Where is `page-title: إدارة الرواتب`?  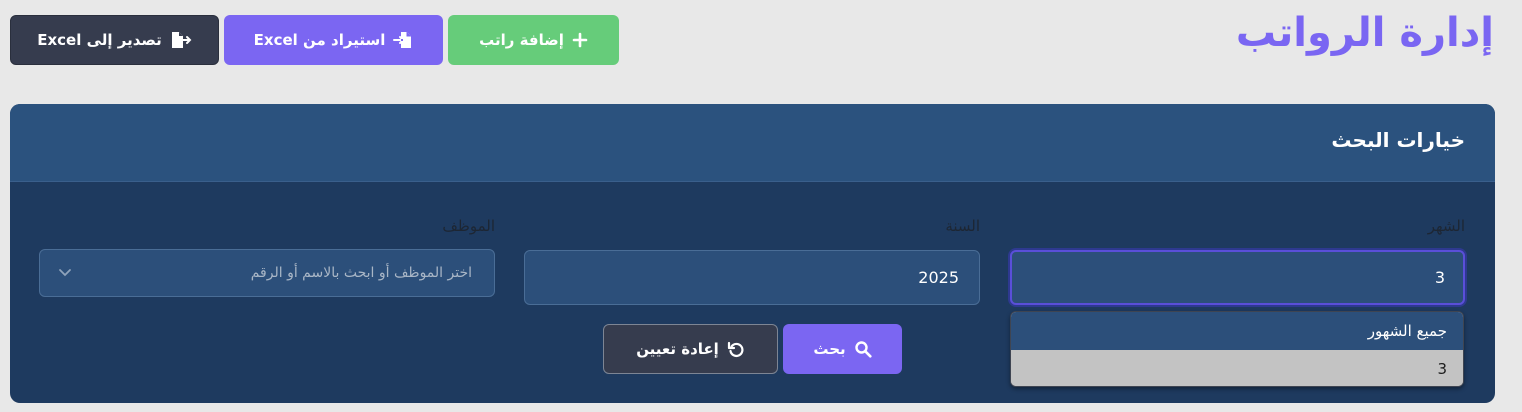 page-title: إدارة الرواتب is located at coordinates (1364, 33).